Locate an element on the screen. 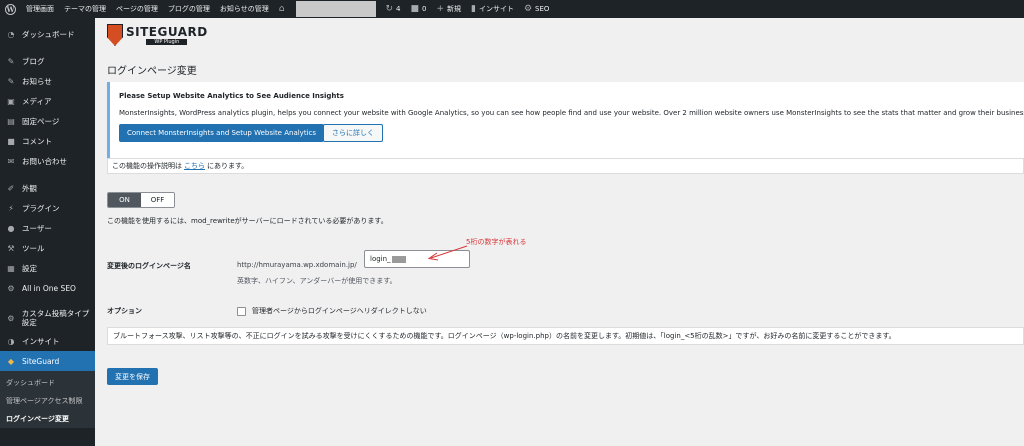  menu-label: ツール is located at coordinates (33, 248).